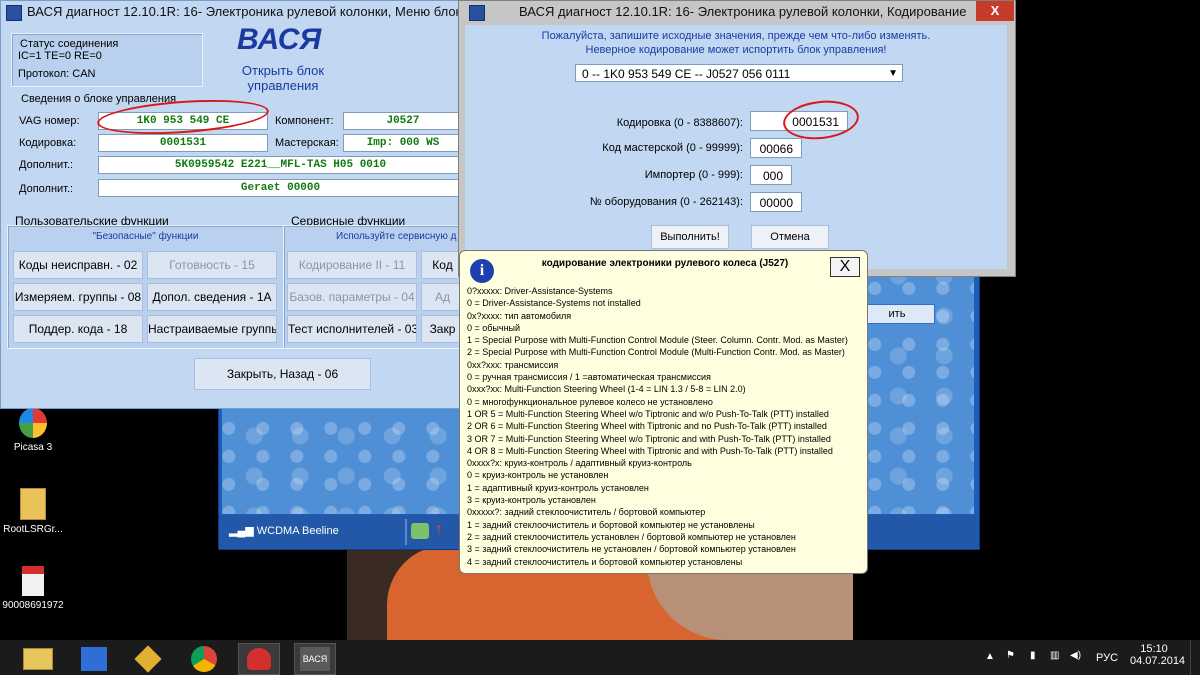 The image size is (1200, 675). I want to click on coding-field: 0001531, so click(183, 143).